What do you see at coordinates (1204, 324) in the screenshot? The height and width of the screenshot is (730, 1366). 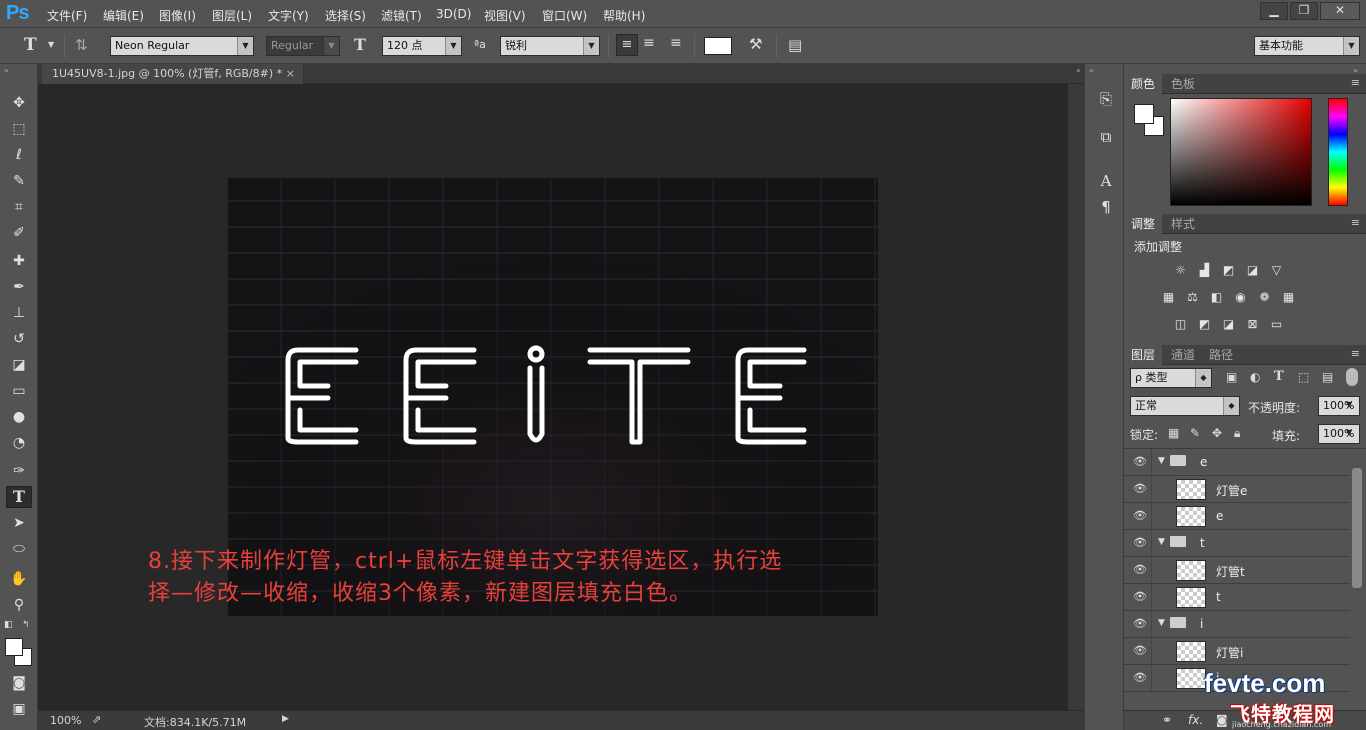 I see `posterize-icon: ◩` at bounding box center [1204, 324].